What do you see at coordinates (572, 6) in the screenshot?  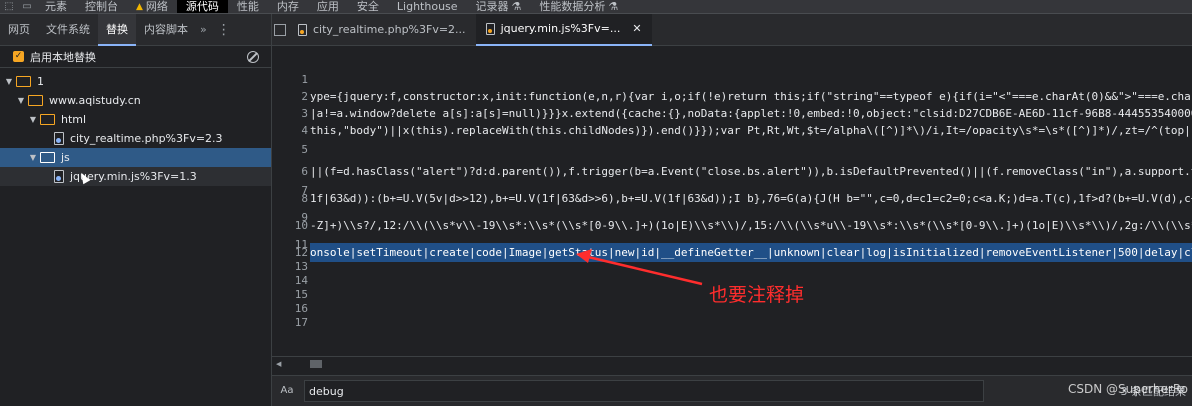 I see `tab-label: 性能数据分析` at bounding box center [572, 6].